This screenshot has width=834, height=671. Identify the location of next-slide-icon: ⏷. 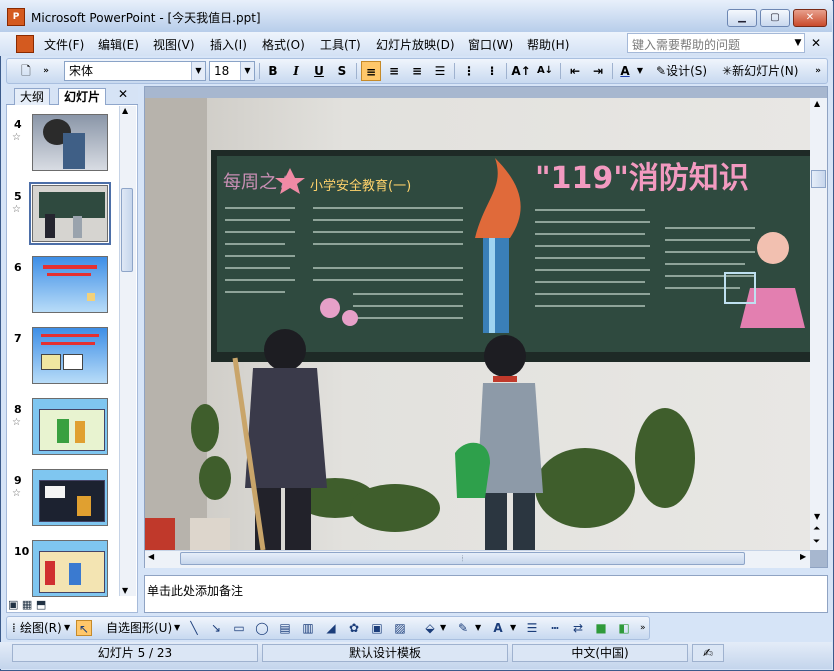
(816, 542).